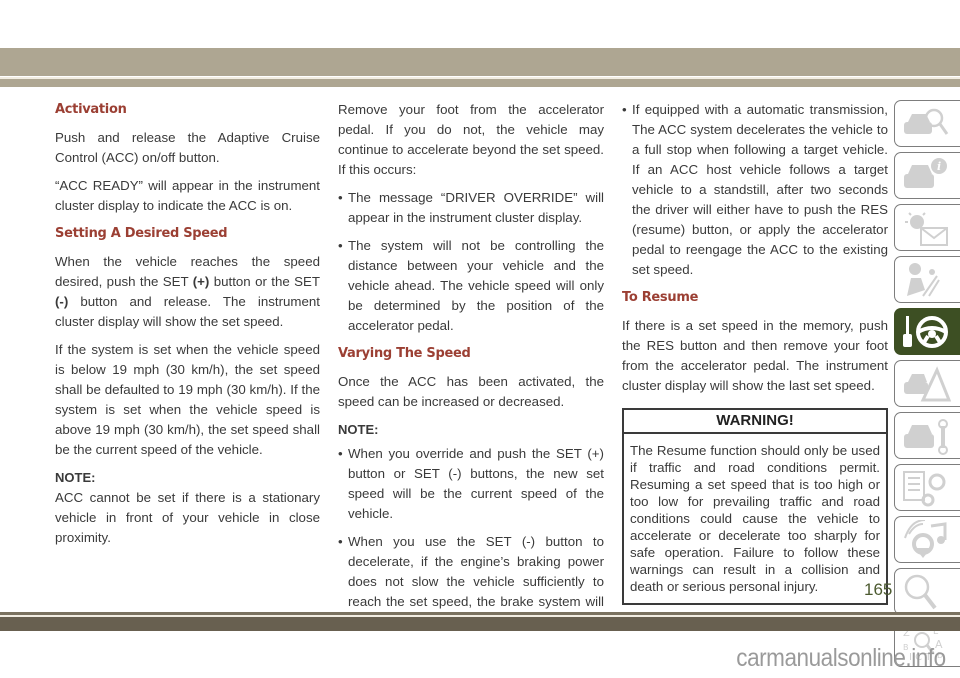 This screenshot has width=960, height=678. What do you see at coordinates (91, 109) in the screenshot?
I see `heading-activation: Activation` at bounding box center [91, 109].